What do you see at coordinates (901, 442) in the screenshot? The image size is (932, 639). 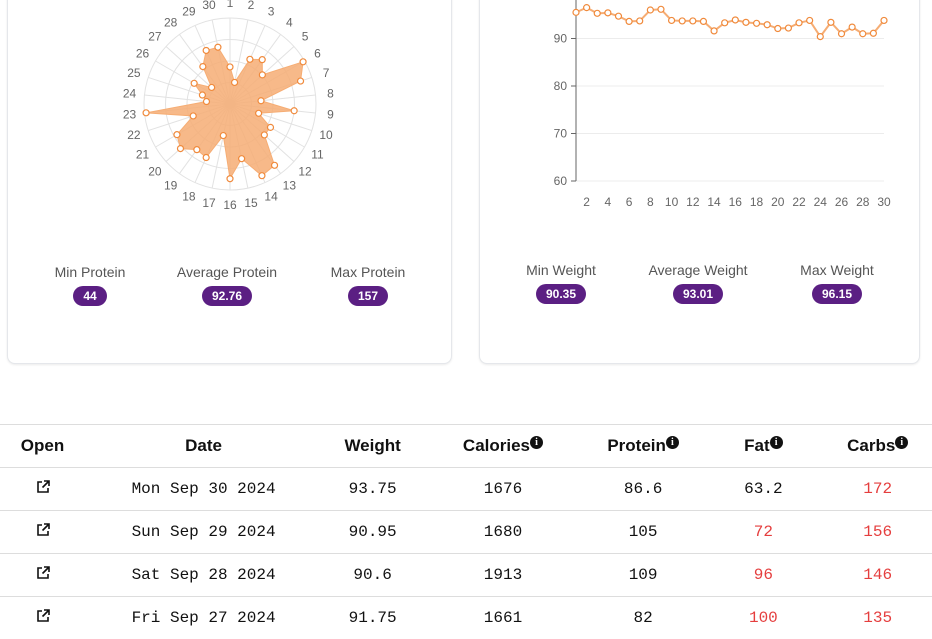 I see `carbs-info-icon: i` at bounding box center [901, 442].